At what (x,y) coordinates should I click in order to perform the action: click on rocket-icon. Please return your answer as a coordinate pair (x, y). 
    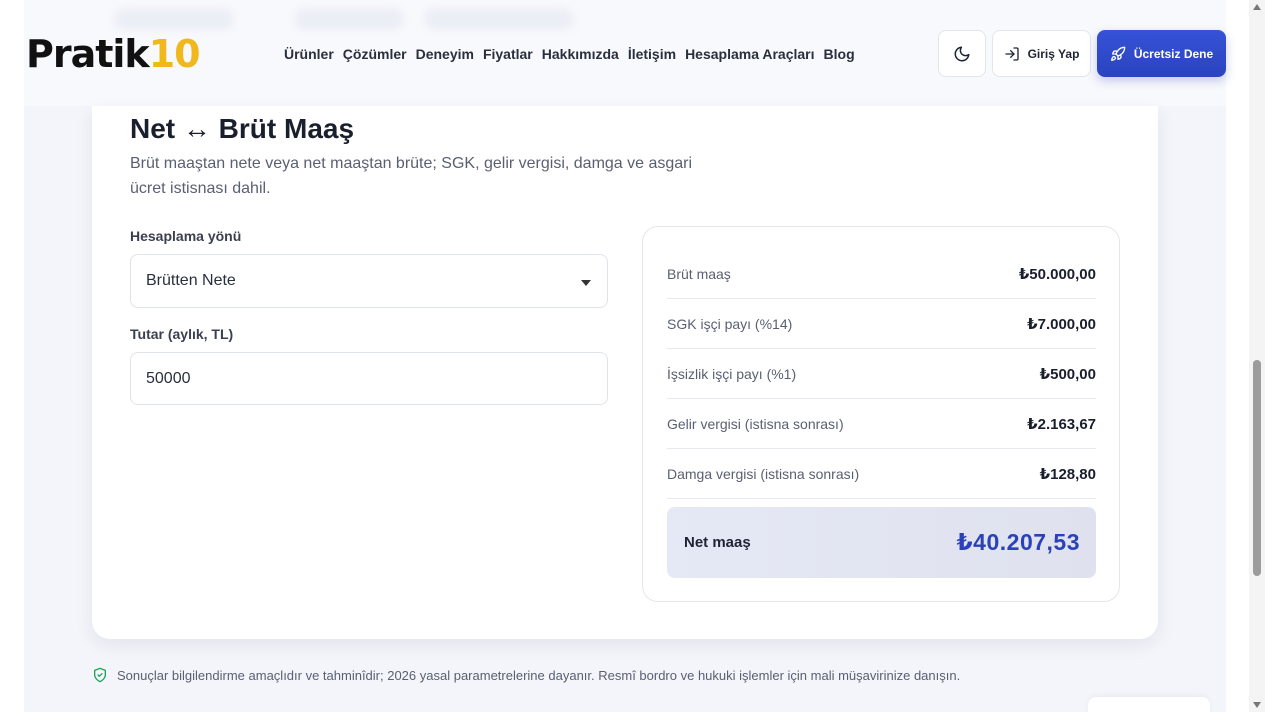
    Looking at the image, I should click on (1118, 53).